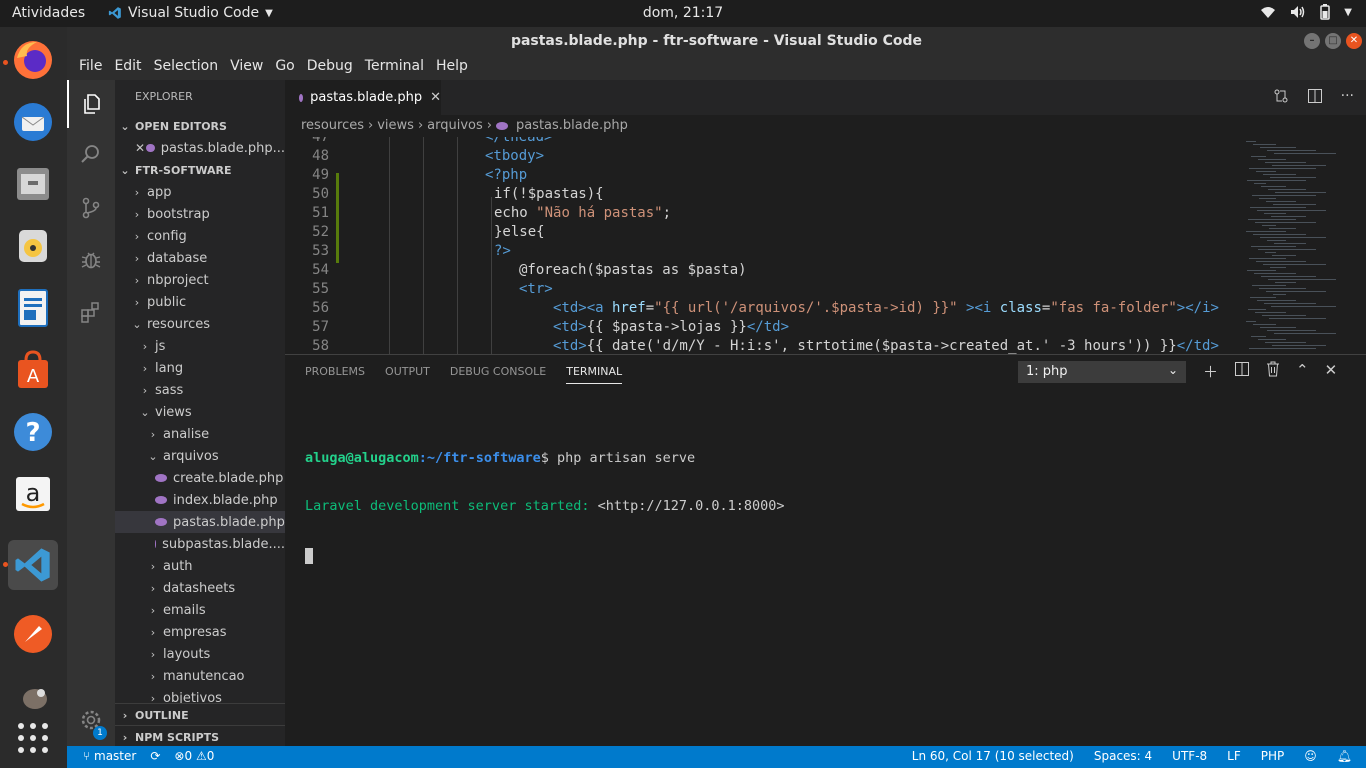  What do you see at coordinates (200, 192) in the screenshot?
I see `file-tree-folder: › app` at bounding box center [200, 192].